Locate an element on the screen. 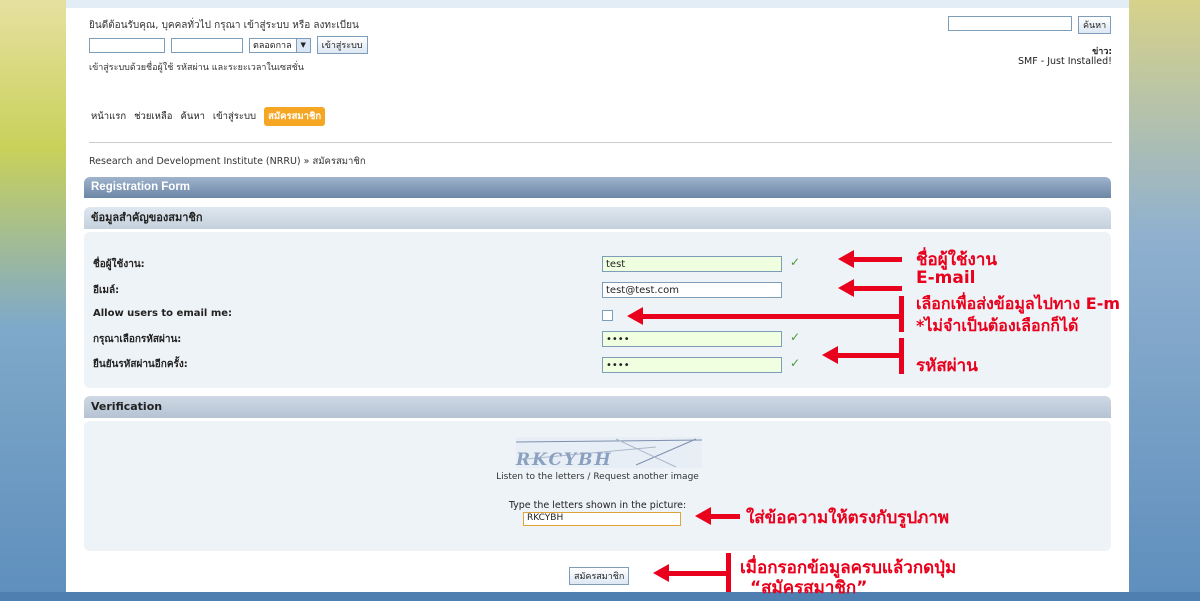 This screenshot has height=601, width=1200. member-info-header: ข้อมูลสำคัญของสมาชิก is located at coordinates (597, 218).